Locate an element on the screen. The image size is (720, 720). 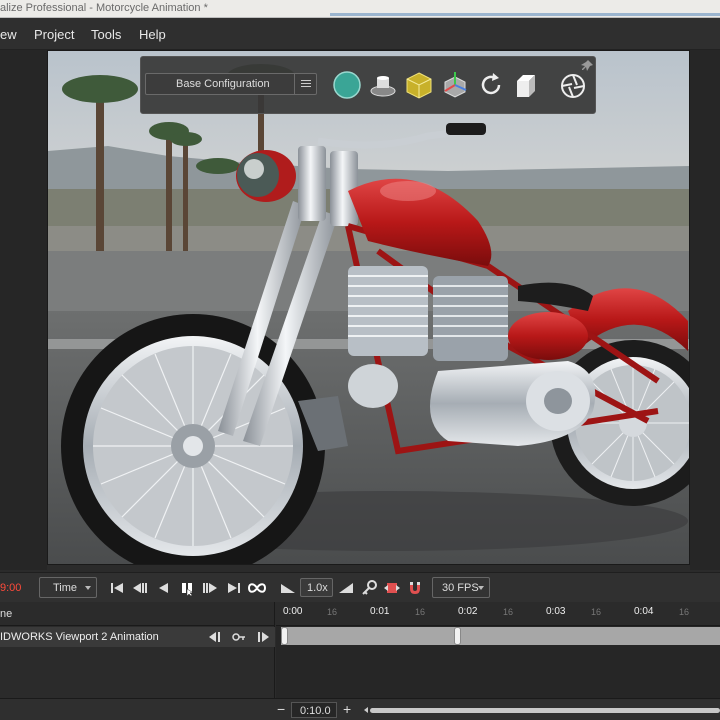
track-row: IDWORKS Viewport 2 Animation is located at coordinates (137, 637).